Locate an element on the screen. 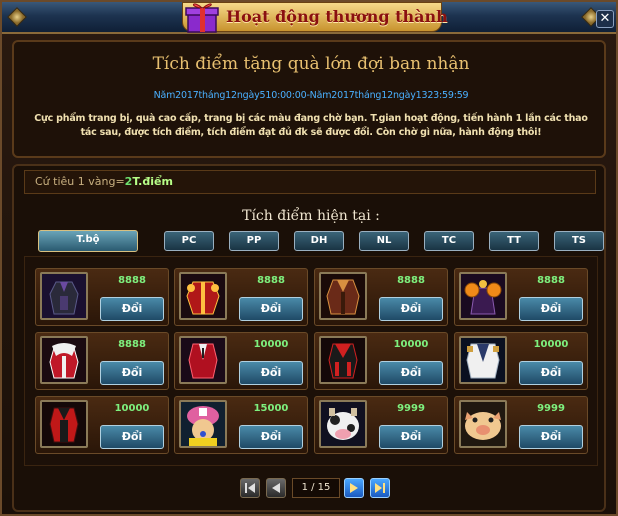 The width and height of the screenshot is (618, 516). pig-pet-icon is located at coordinates (483, 424).